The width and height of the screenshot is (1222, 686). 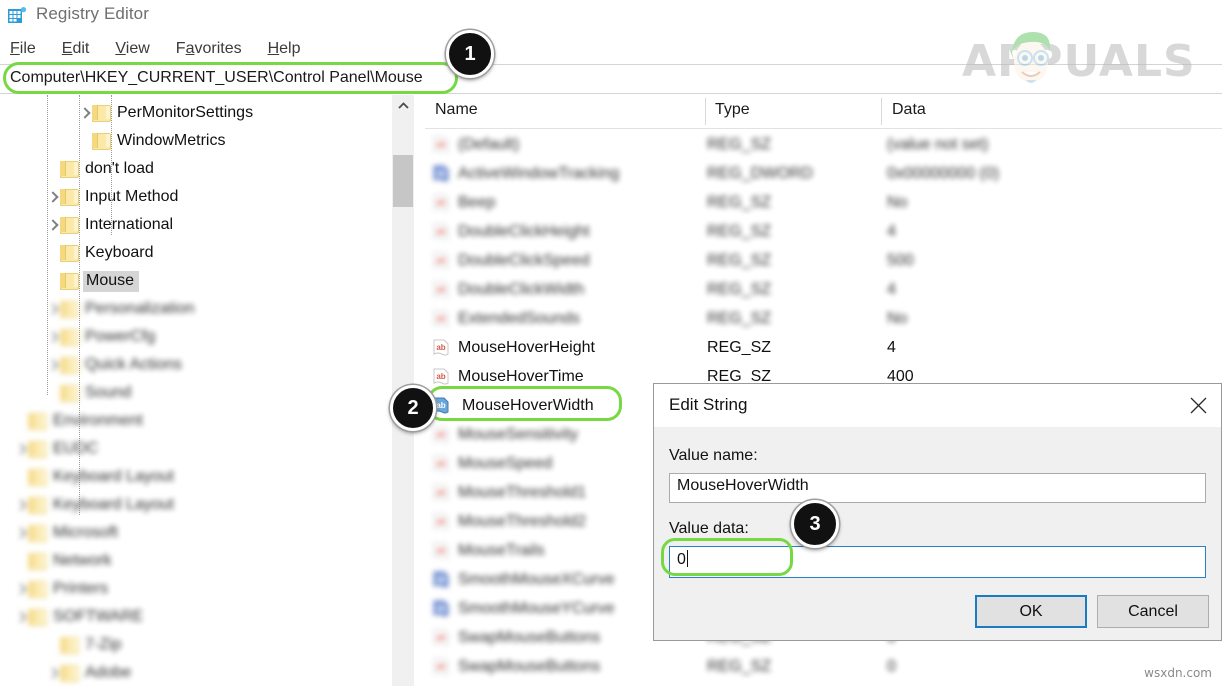 I want to click on value-name-input: MouseHoverWidth, so click(x=937, y=488).